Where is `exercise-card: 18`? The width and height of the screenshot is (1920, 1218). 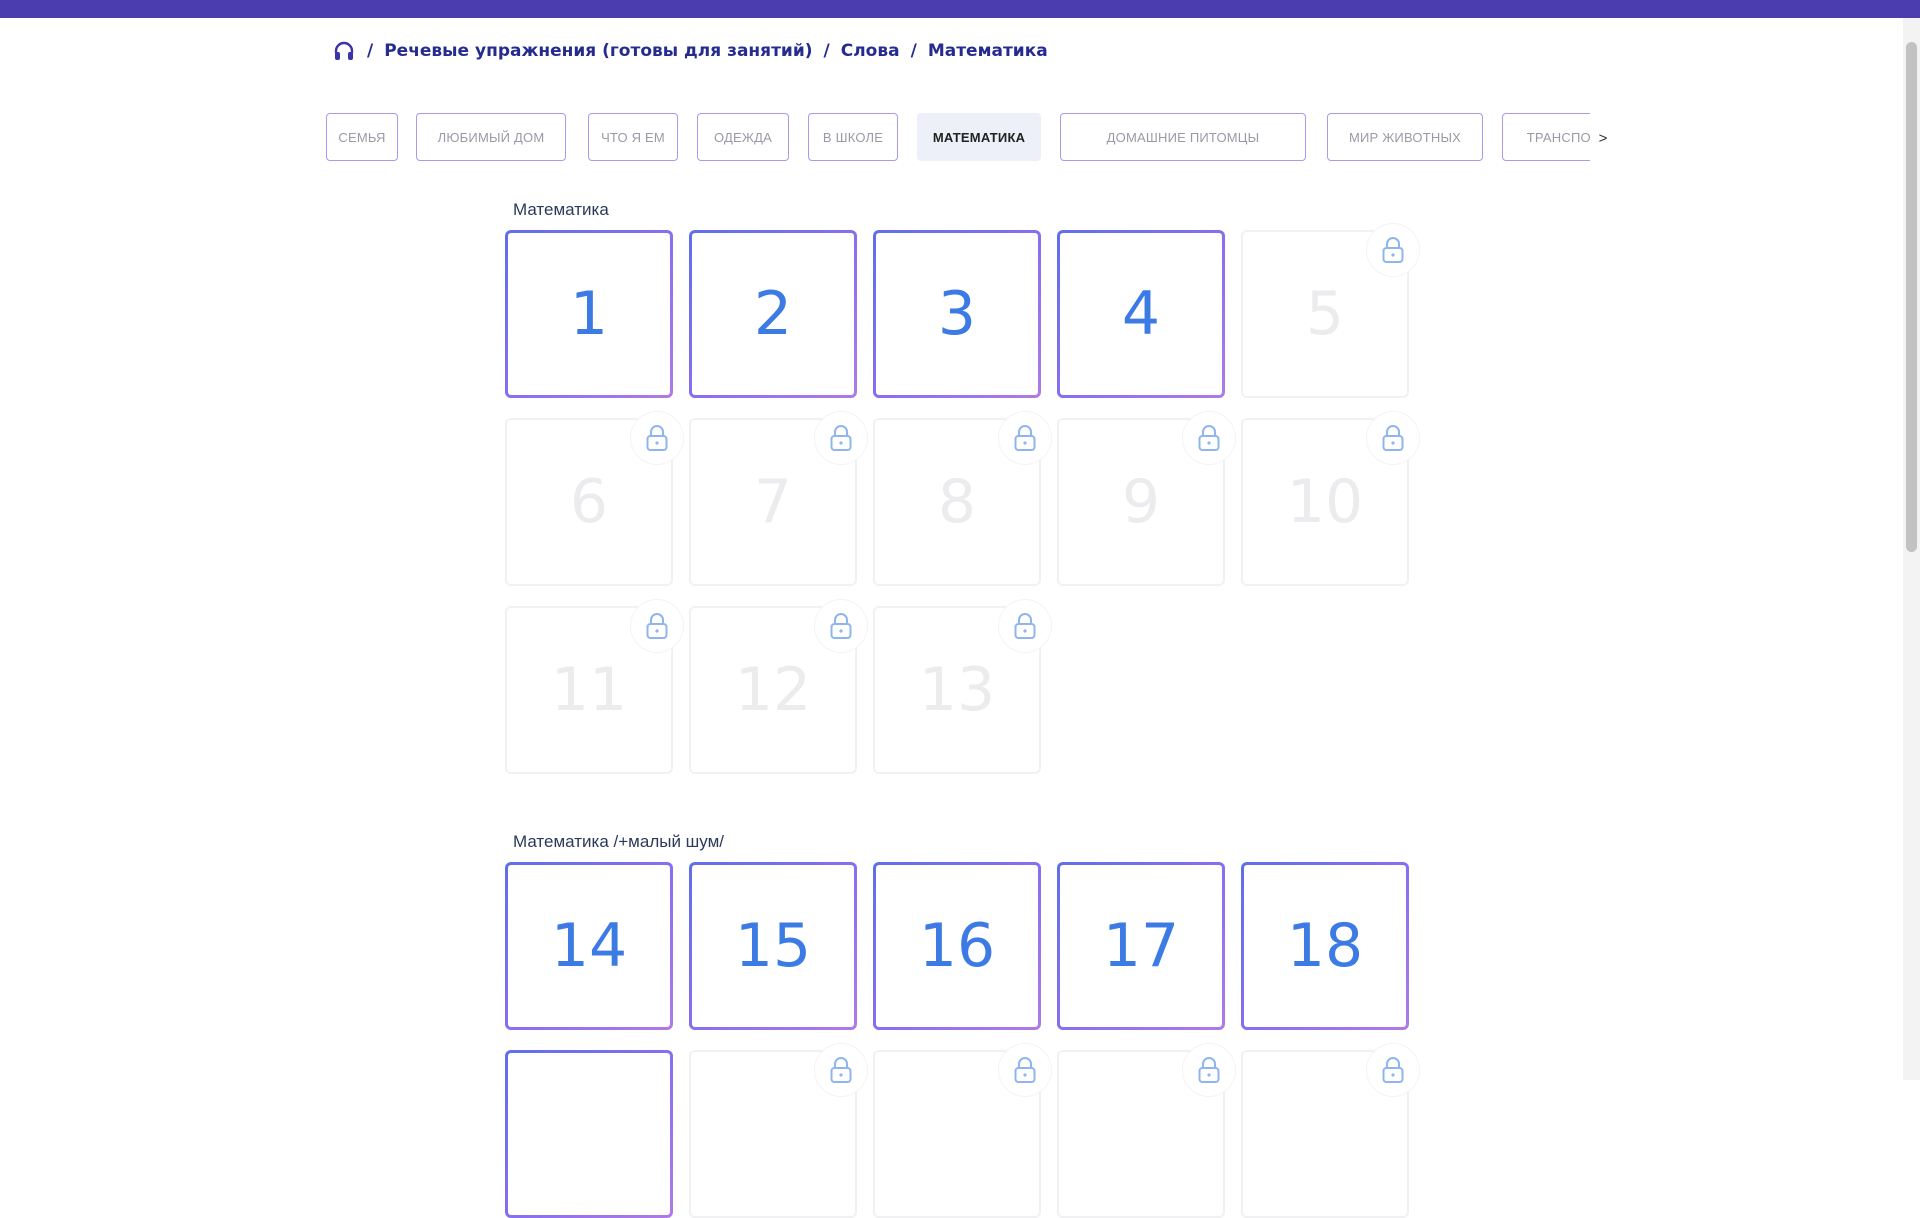 exercise-card: 18 is located at coordinates (1325, 946).